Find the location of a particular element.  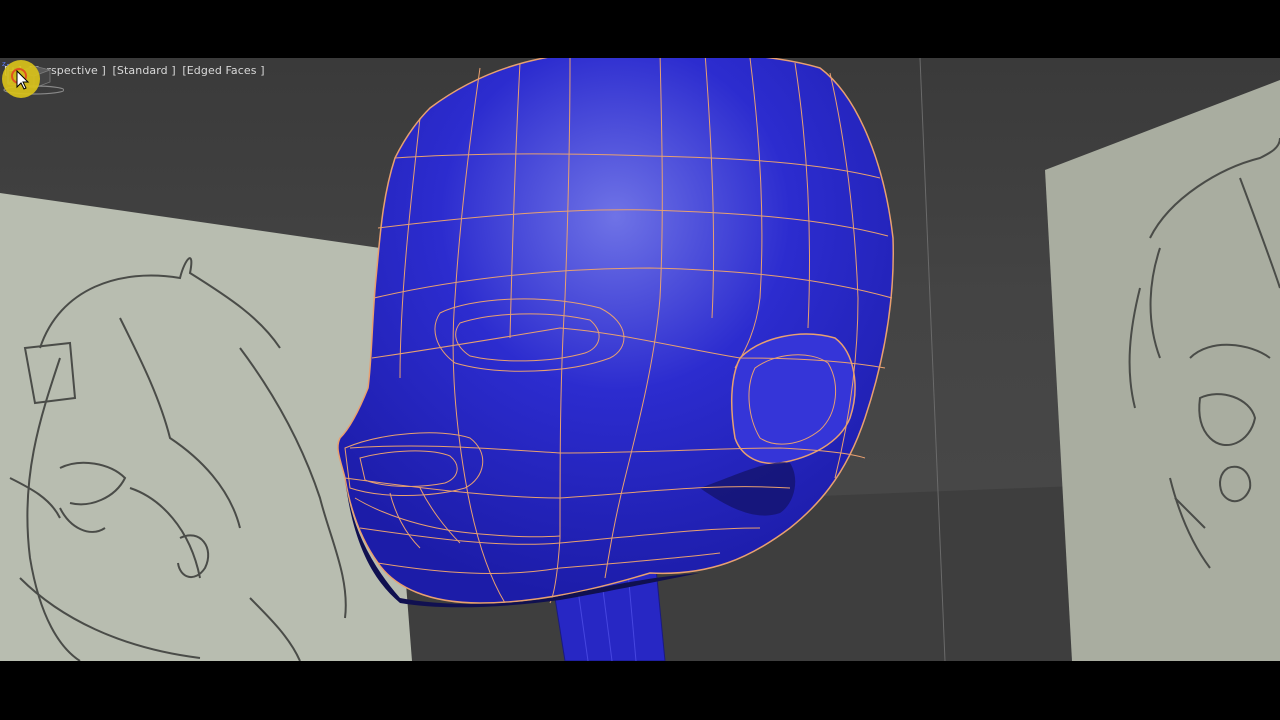

right-reference-plane is located at coordinates (1162, 370).